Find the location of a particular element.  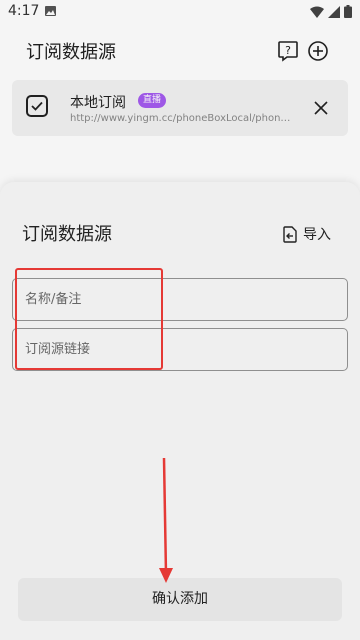

confirm-add-button: 确认添加 is located at coordinates (180, 599).